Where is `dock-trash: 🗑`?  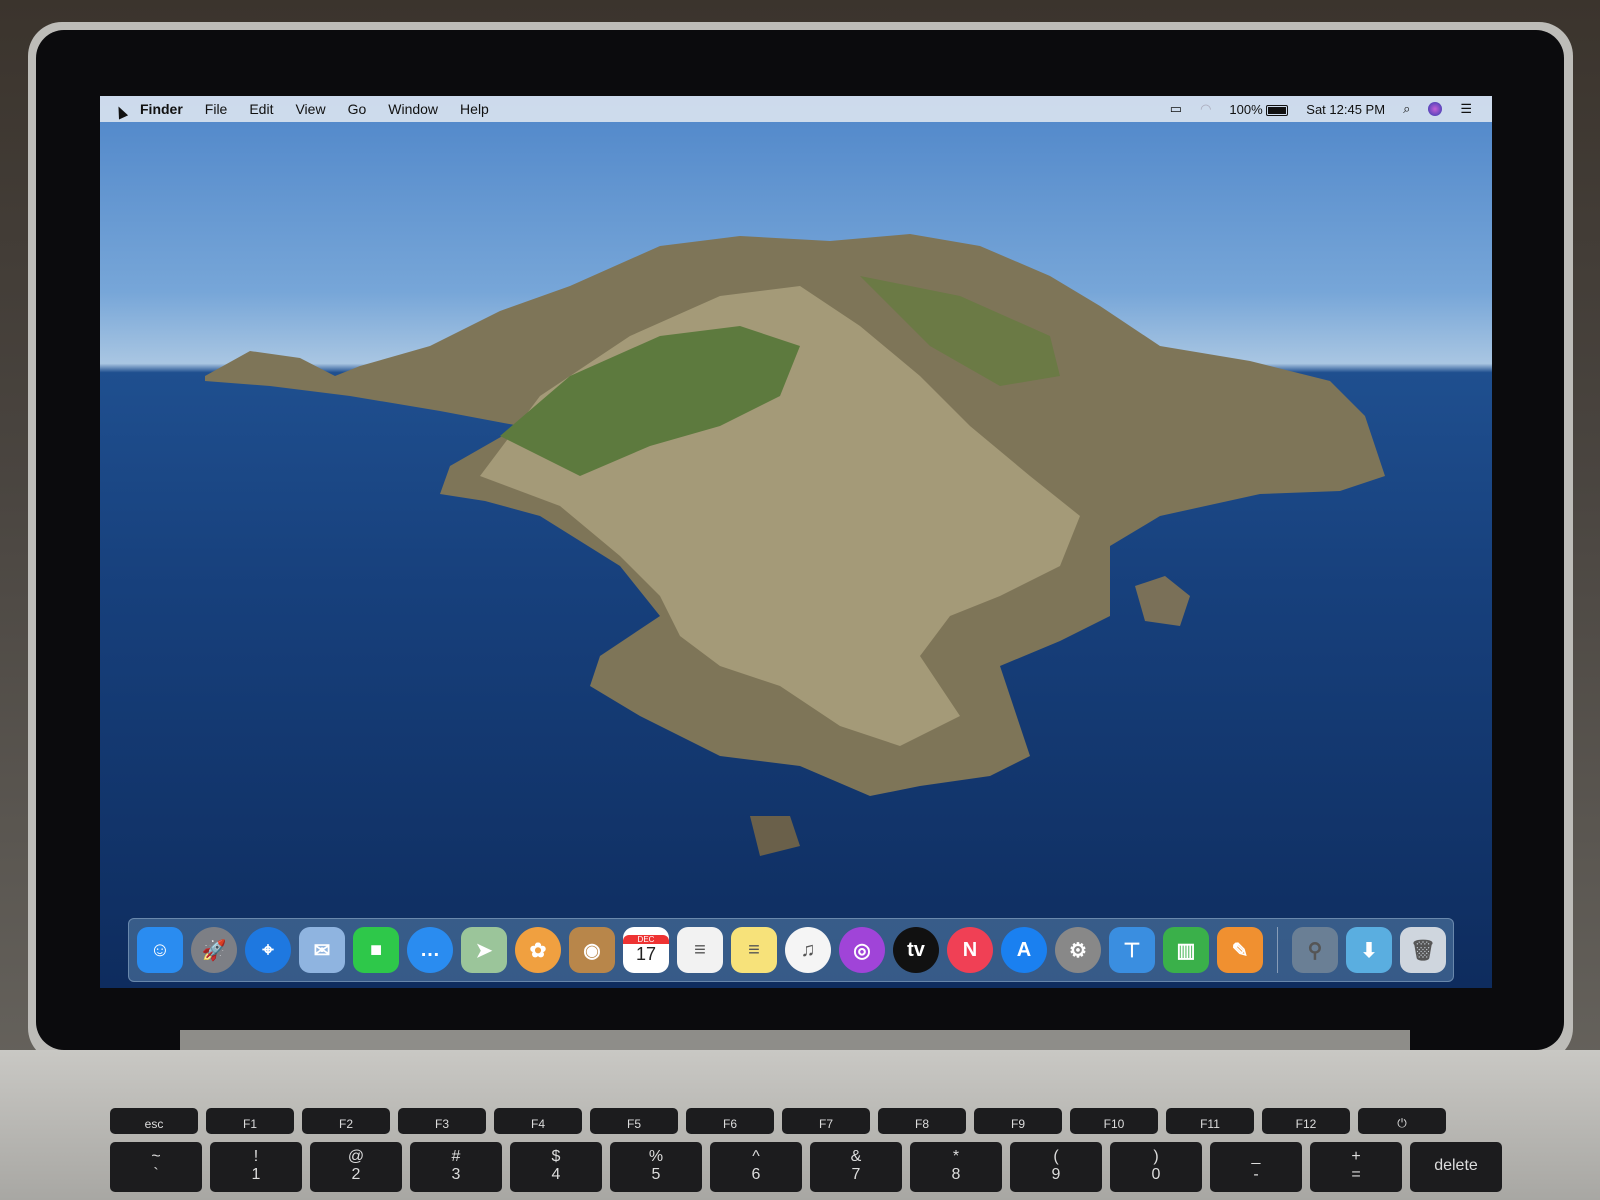
dock-trash: 🗑 is located at coordinates (1423, 950).